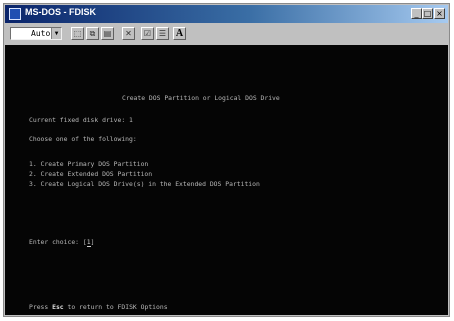 The height and width of the screenshot is (321, 454). I want to click on chevron-down-icon: ▼, so click(56, 33).